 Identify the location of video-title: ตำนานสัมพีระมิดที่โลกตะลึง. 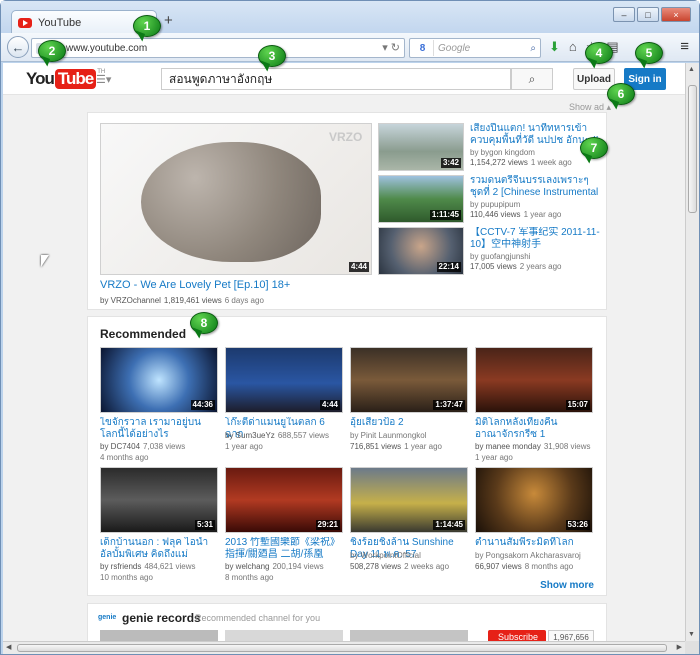
(534, 543).